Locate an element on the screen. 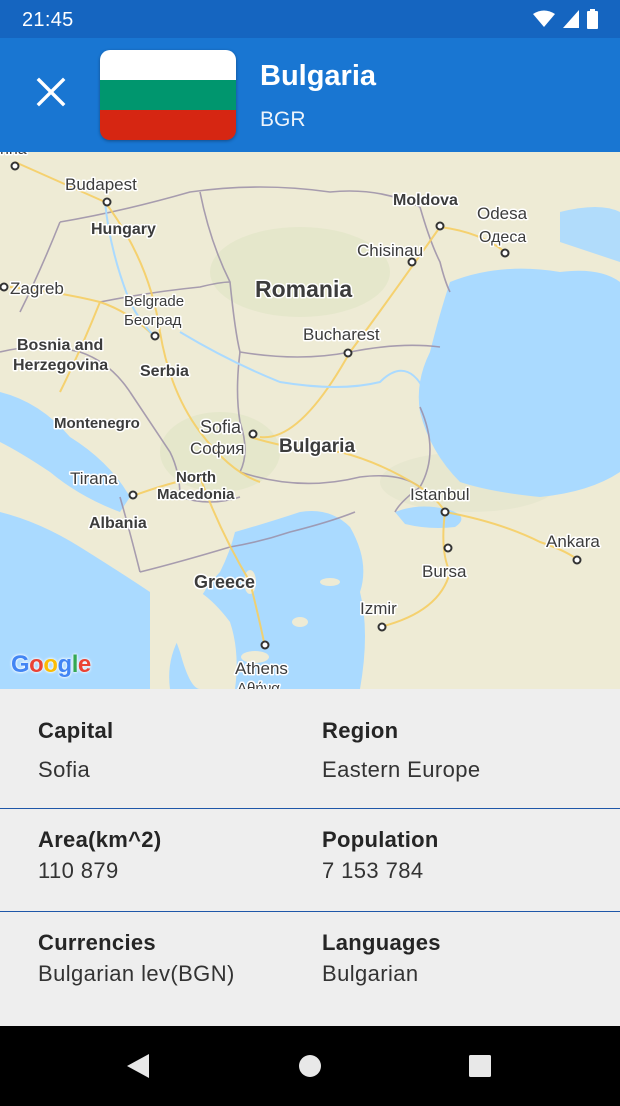  languages-cell: Languages Bulgarian is located at coordinates (381, 958).